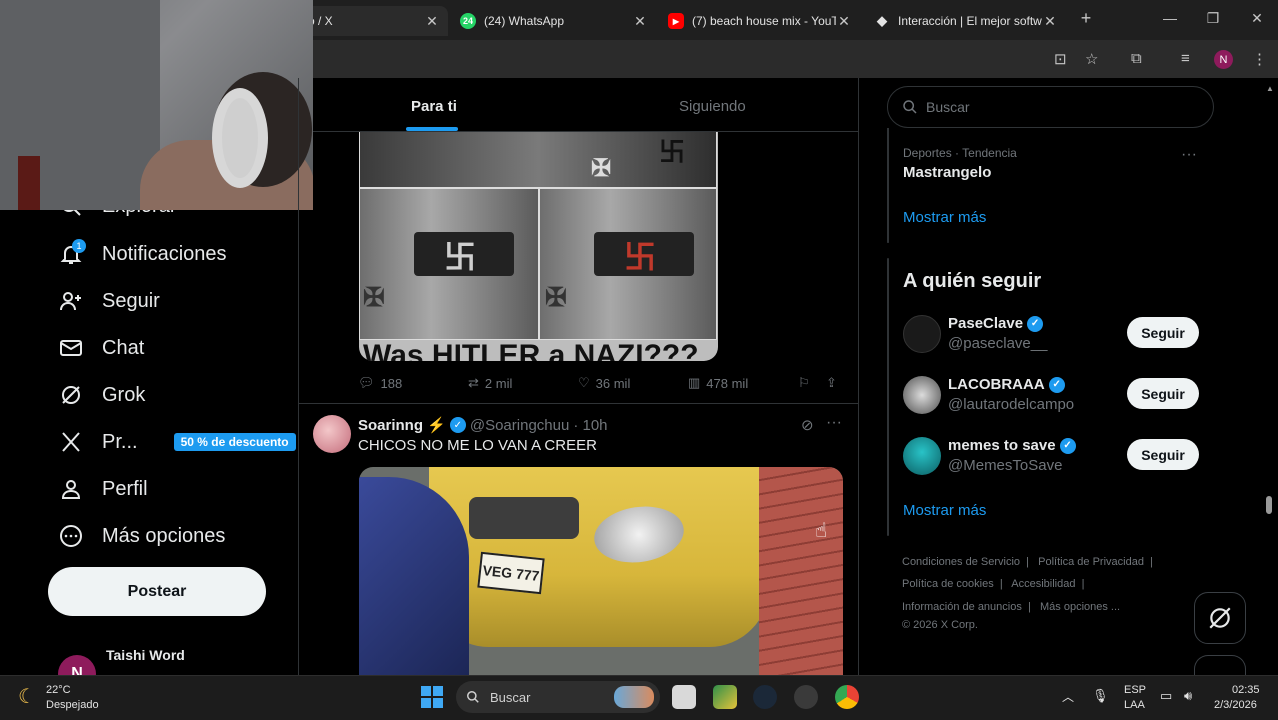 The width and height of the screenshot is (1278, 720). Describe the element at coordinates (944, 510) in the screenshot. I see `show-more-follows-link: Mostrar más` at that location.